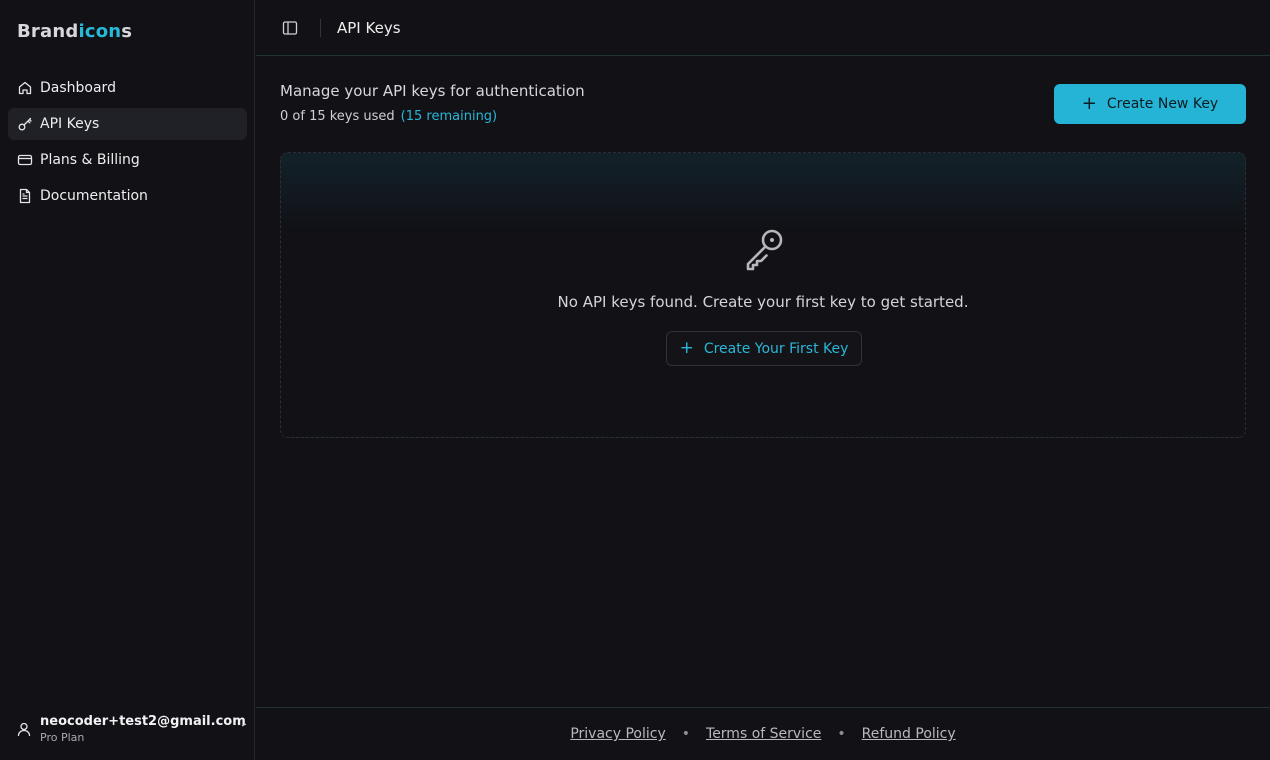 Image resolution: width=1270 pixels, height=760 pixels. Describe the element at coordinates (776, 348) in the screenshot. I see `create-first-key-label: Create Your First Key` at that location.